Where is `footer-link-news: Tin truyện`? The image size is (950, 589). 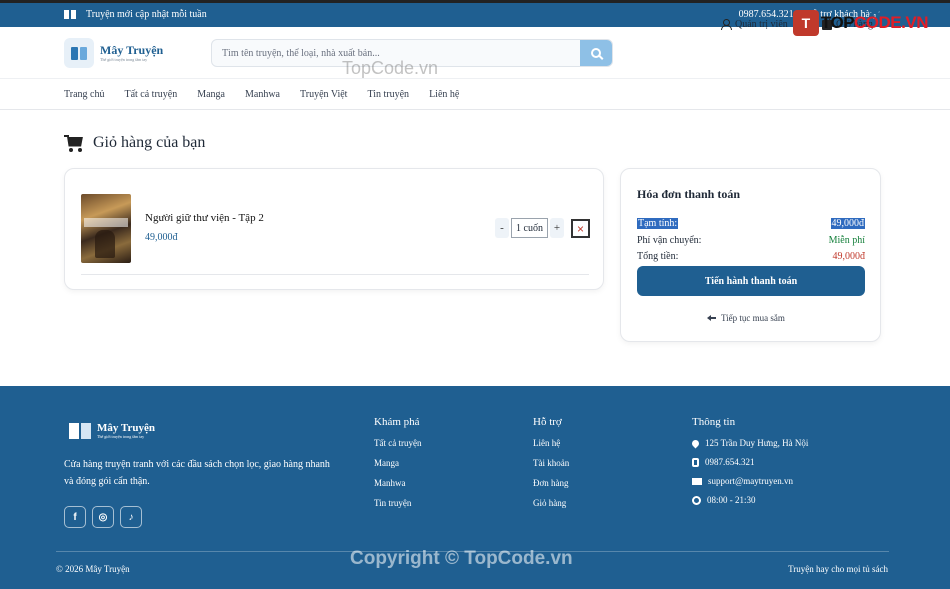 footer-link-news: Tin truyện is located at coordinates (397, 503).